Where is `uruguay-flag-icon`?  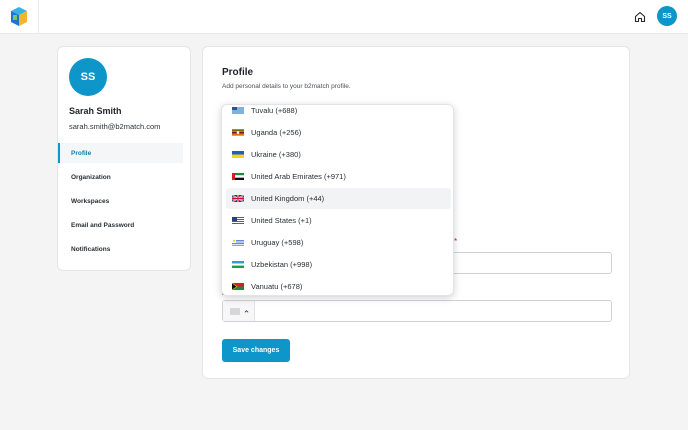
uruguay-flag-icon is located at coordinates (238, 242).